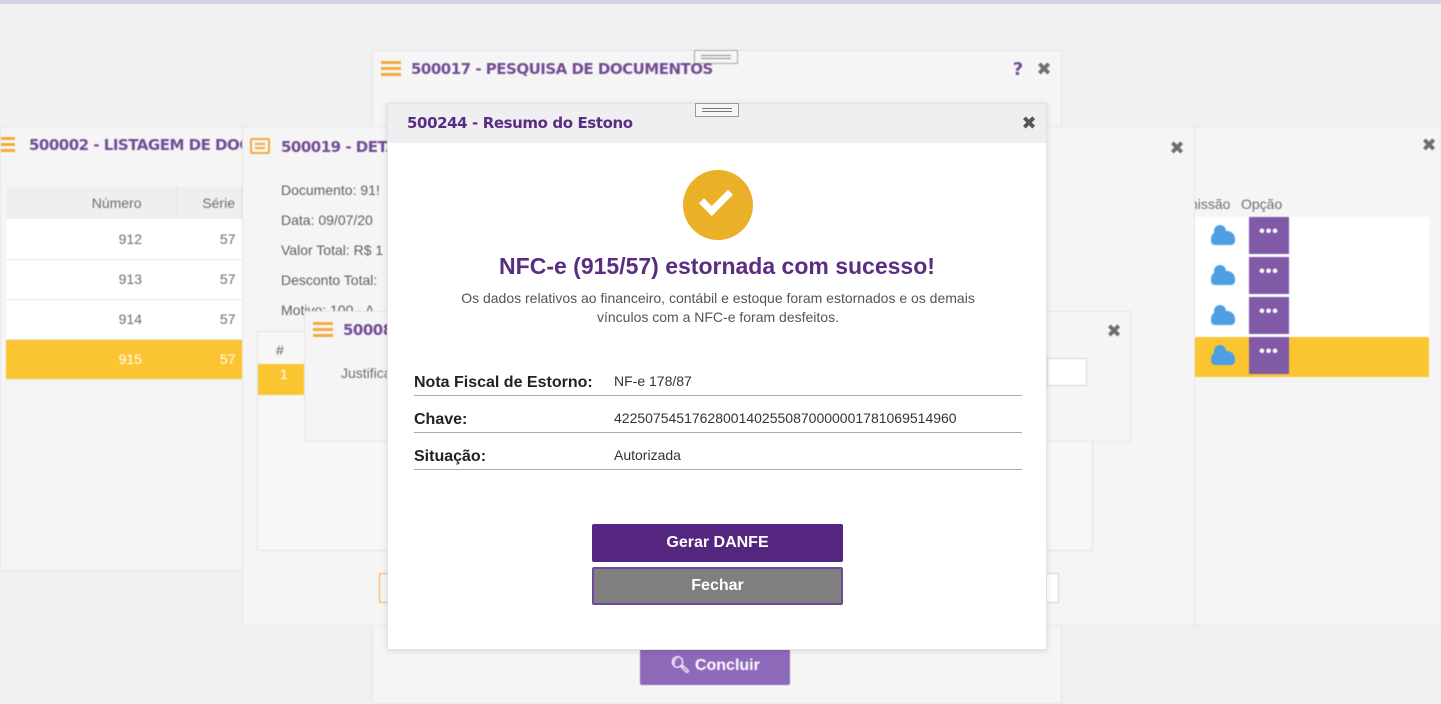 The height and width of the screenshot is (704, 1441). Describe the element at coordinates (653, 381) in the screenshot. I see `info-value: NF-e 178/87` at that location.